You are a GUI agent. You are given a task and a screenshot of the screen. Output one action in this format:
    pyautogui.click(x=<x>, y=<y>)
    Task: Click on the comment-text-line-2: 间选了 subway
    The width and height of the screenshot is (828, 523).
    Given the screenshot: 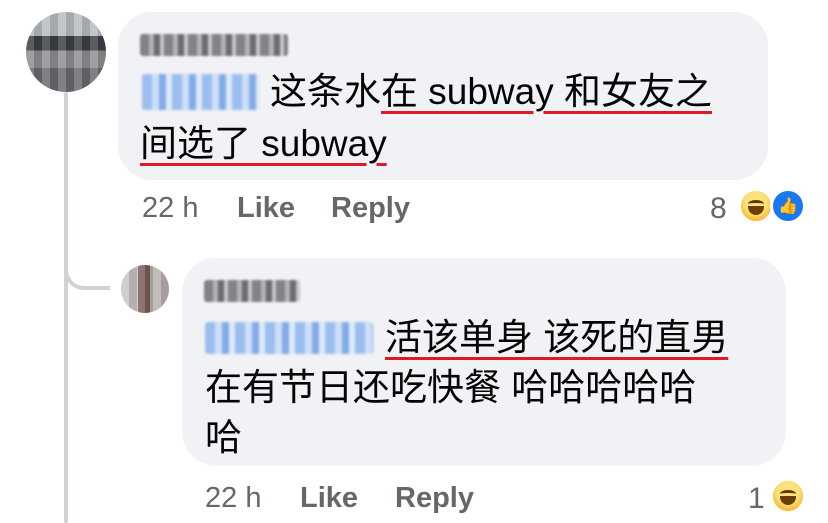 What is the action you would take?
    pyautogui.click(x=263, y=144)
    